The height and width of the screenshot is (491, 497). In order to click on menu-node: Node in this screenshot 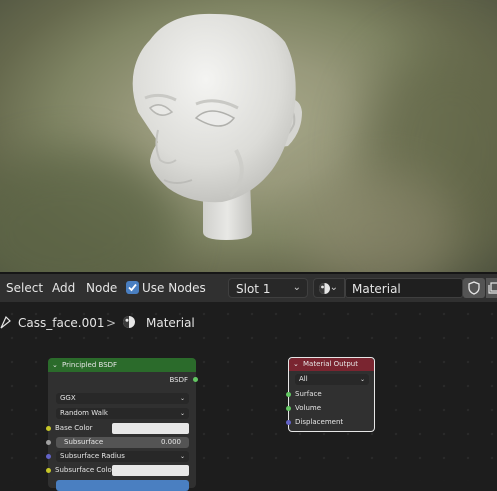, I will do `click(101, 288)`.